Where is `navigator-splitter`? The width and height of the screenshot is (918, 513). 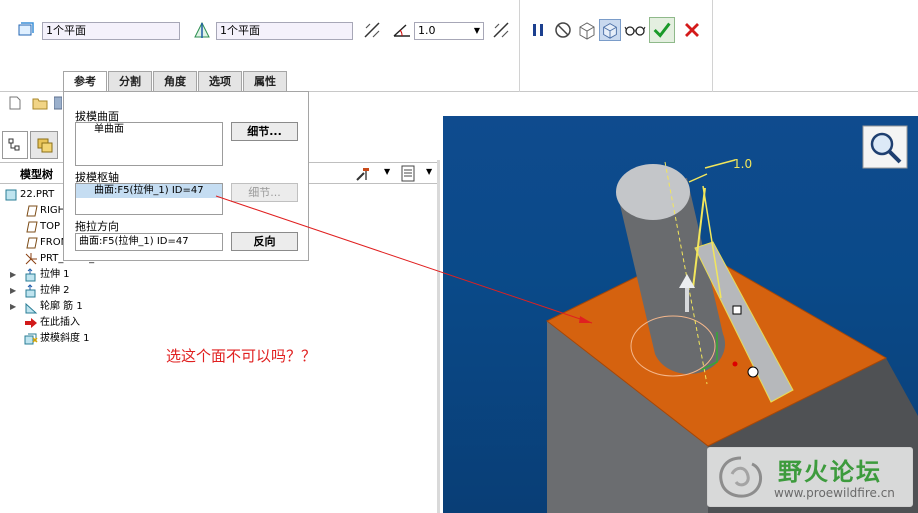 navigator-splitter is located at coordinates (438, 336).